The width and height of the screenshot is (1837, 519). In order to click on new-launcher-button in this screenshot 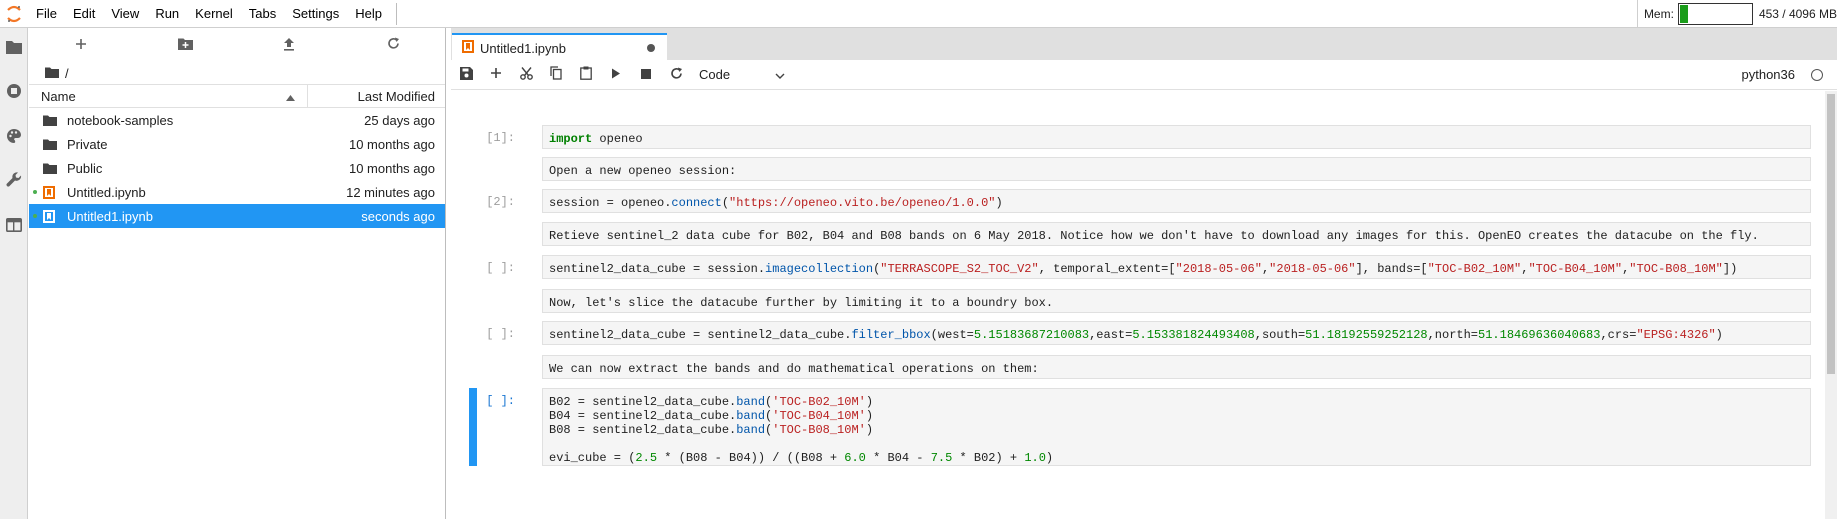, I will do `click(81, 45)`.